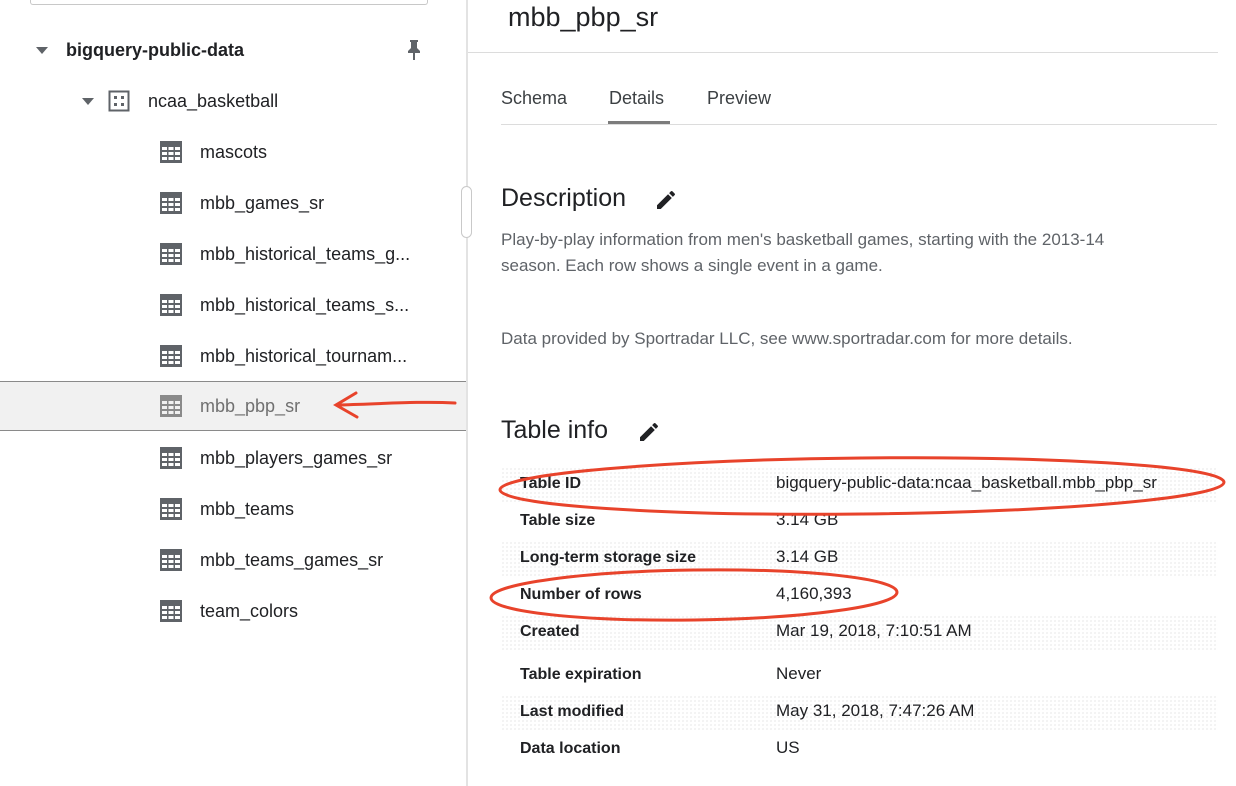 The height and width of the screenshot is (786, 1236). Describe the element at coordinates (649, 432) in the screenshot. I see `edit-table-info-icon` at that location.